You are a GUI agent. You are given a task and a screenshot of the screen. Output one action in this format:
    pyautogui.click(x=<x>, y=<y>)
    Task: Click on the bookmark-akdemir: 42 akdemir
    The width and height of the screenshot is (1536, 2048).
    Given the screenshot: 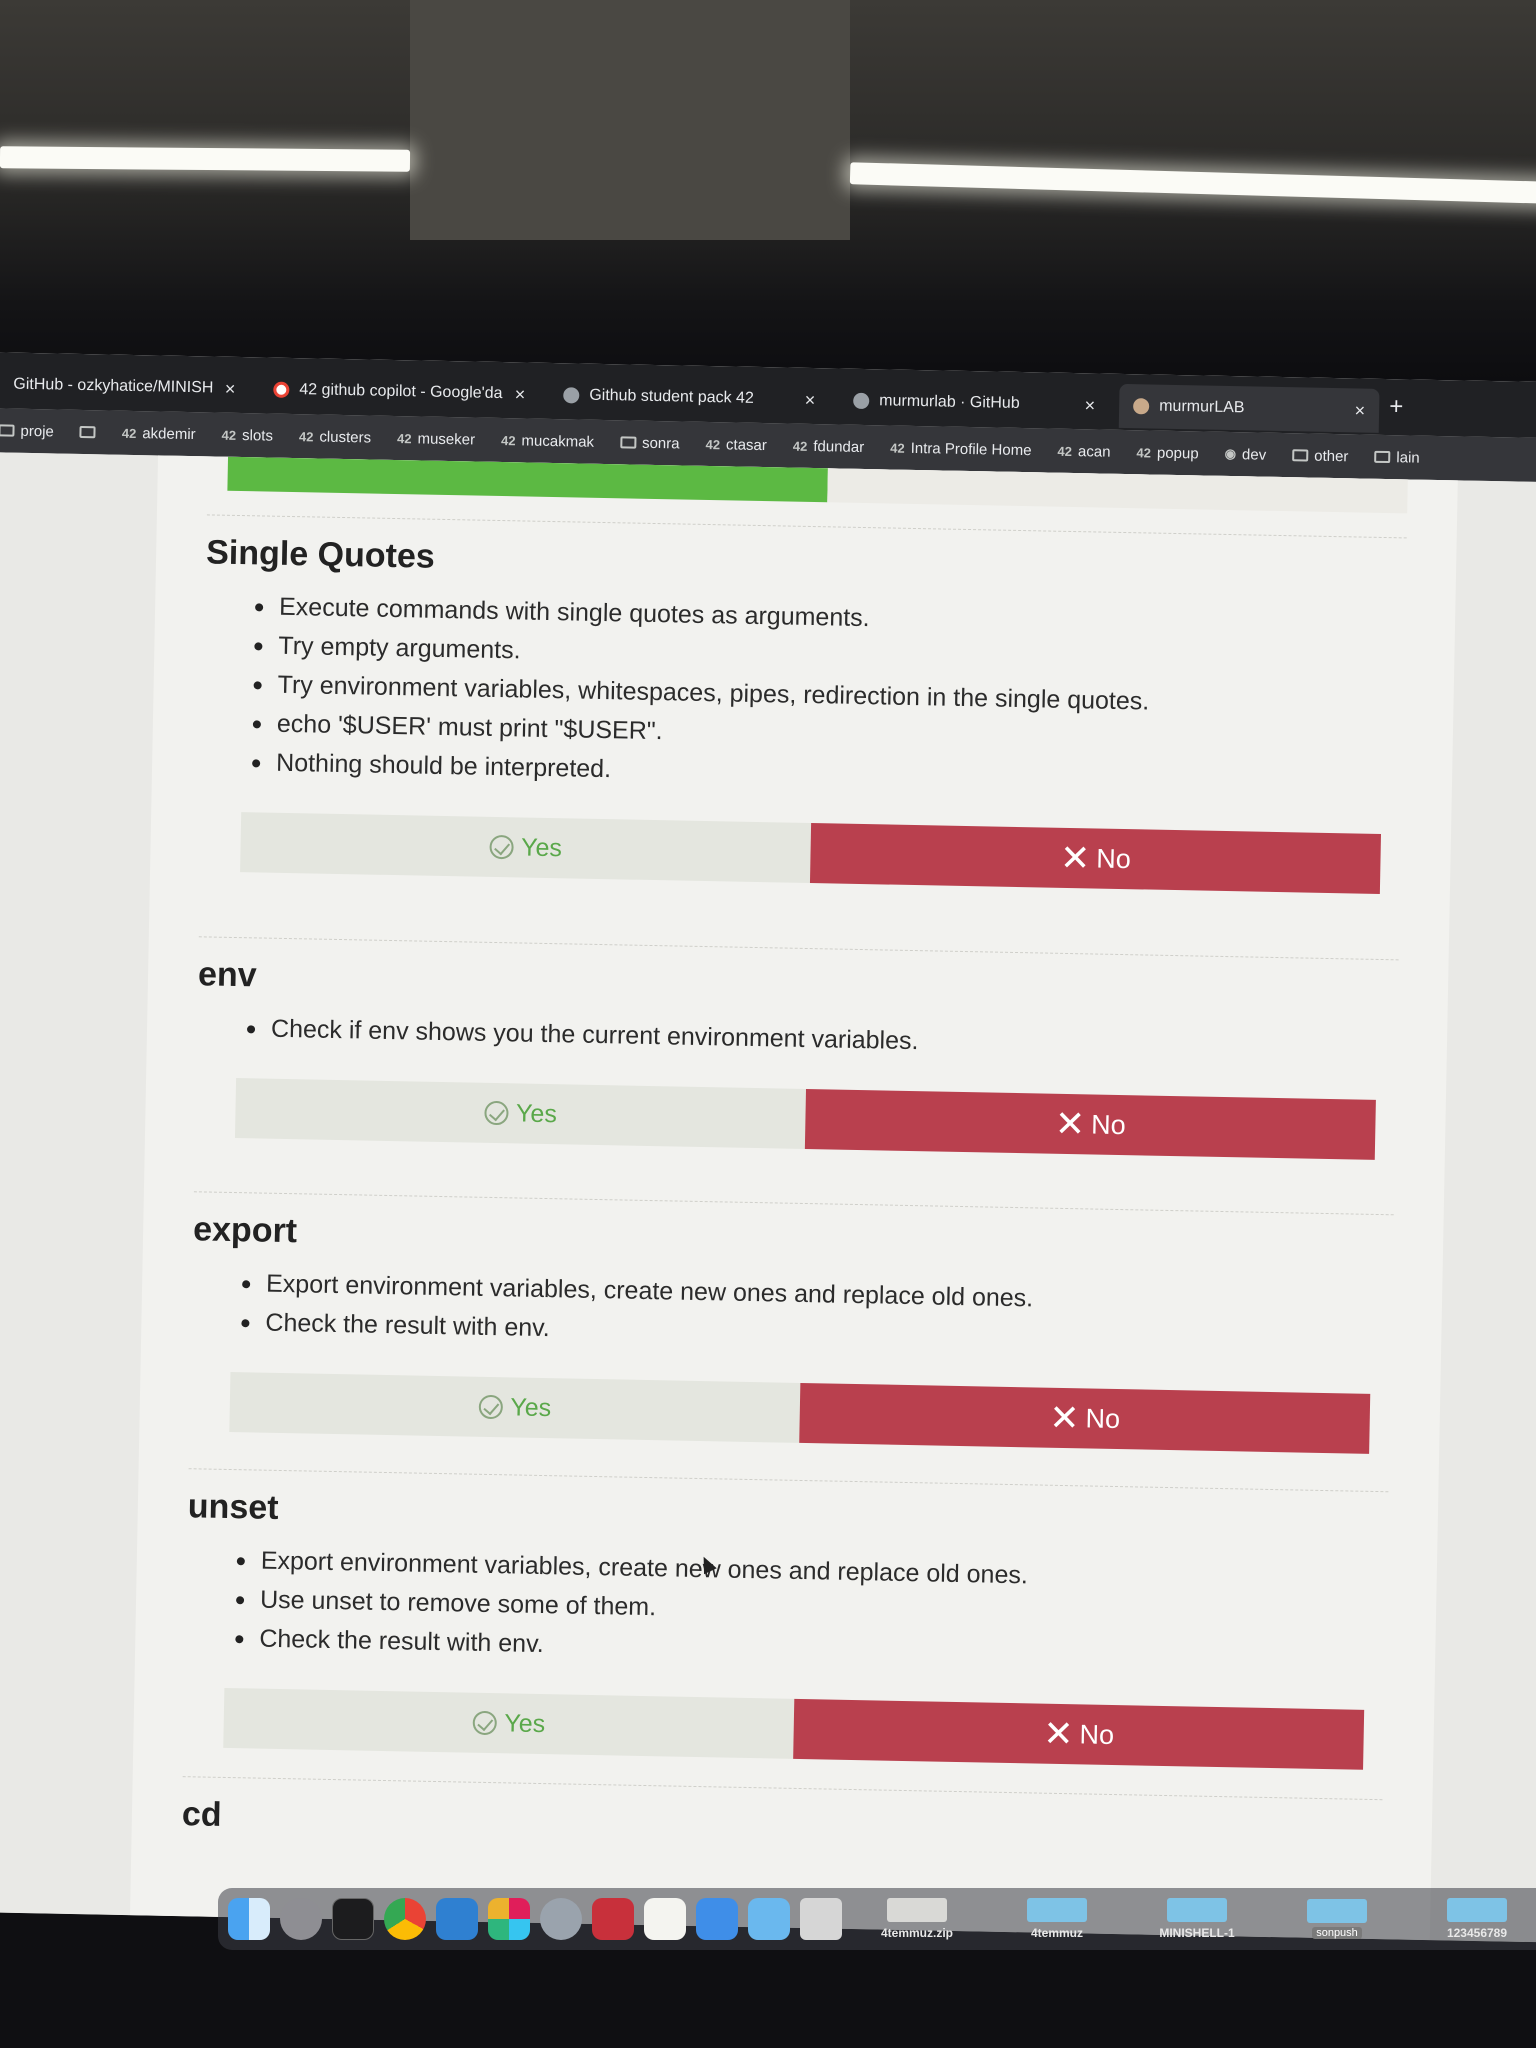 What is the action you would take?
    pyautogui.click(x=159, y=433)
    